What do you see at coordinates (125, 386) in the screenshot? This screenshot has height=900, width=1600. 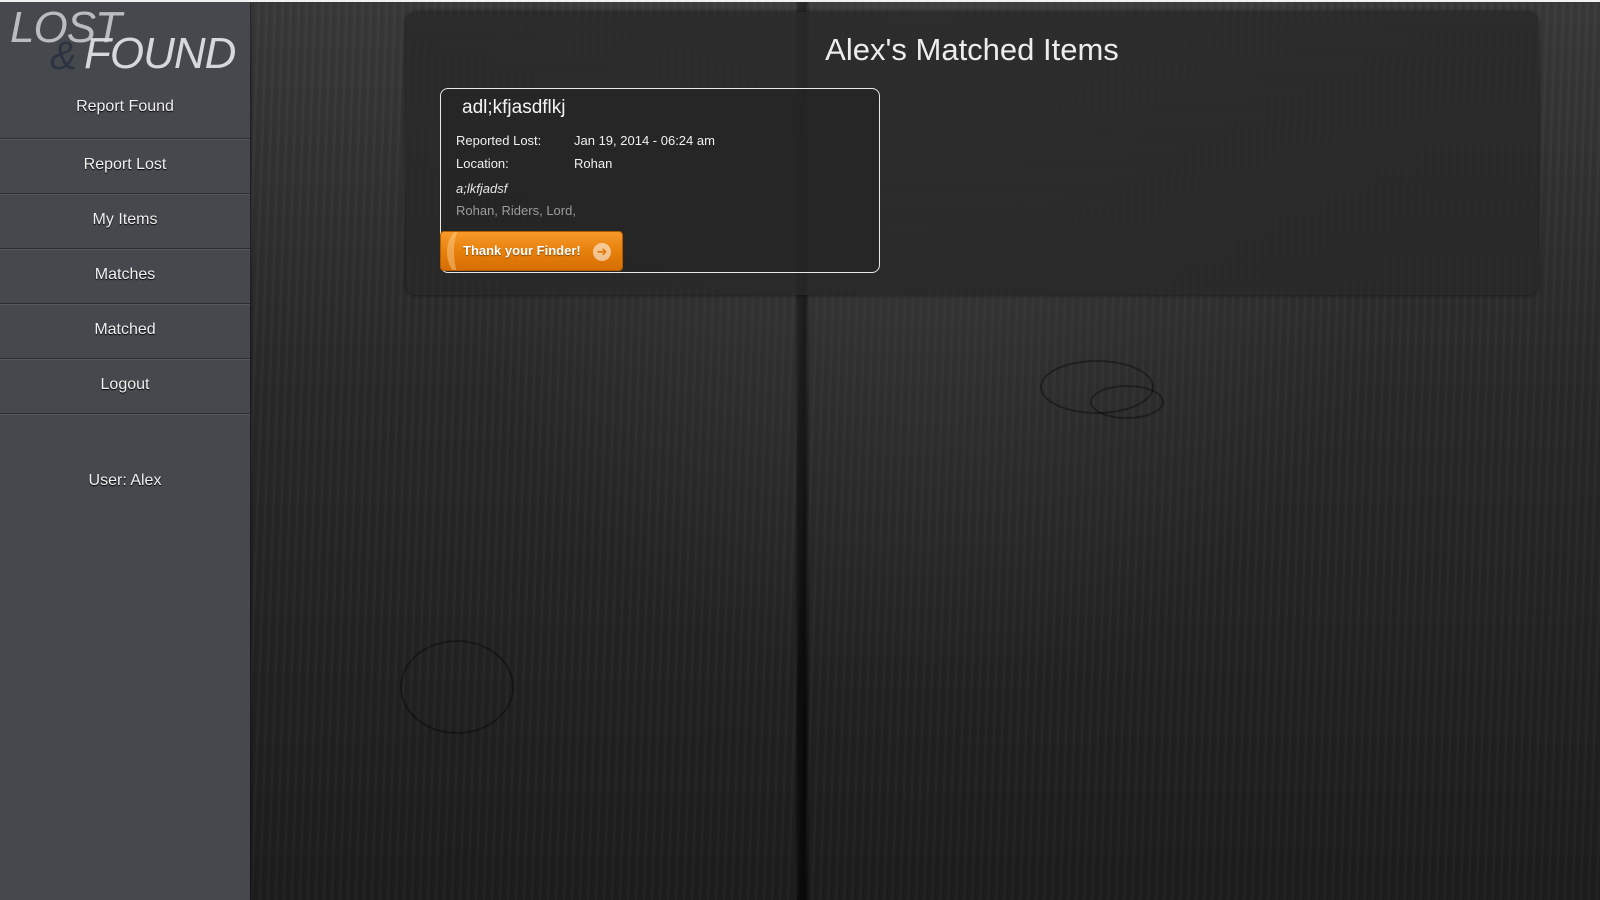 I see `sidebar-item-logout: Logout` at bounding box center [125, 386].